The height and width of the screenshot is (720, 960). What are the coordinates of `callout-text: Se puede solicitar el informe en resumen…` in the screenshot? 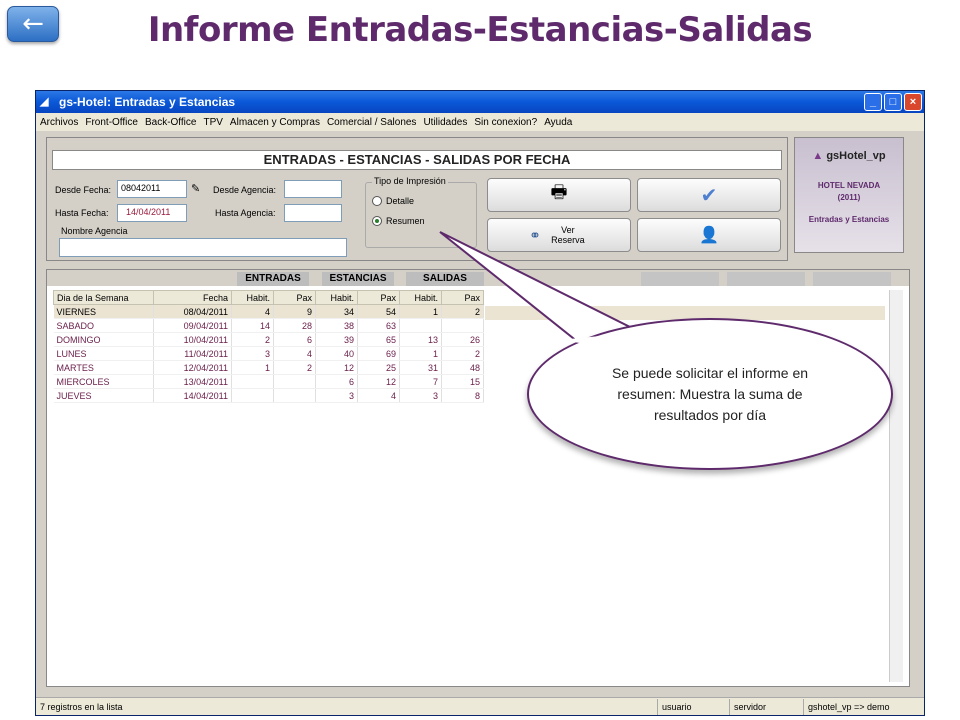 It's located at (710, 393).